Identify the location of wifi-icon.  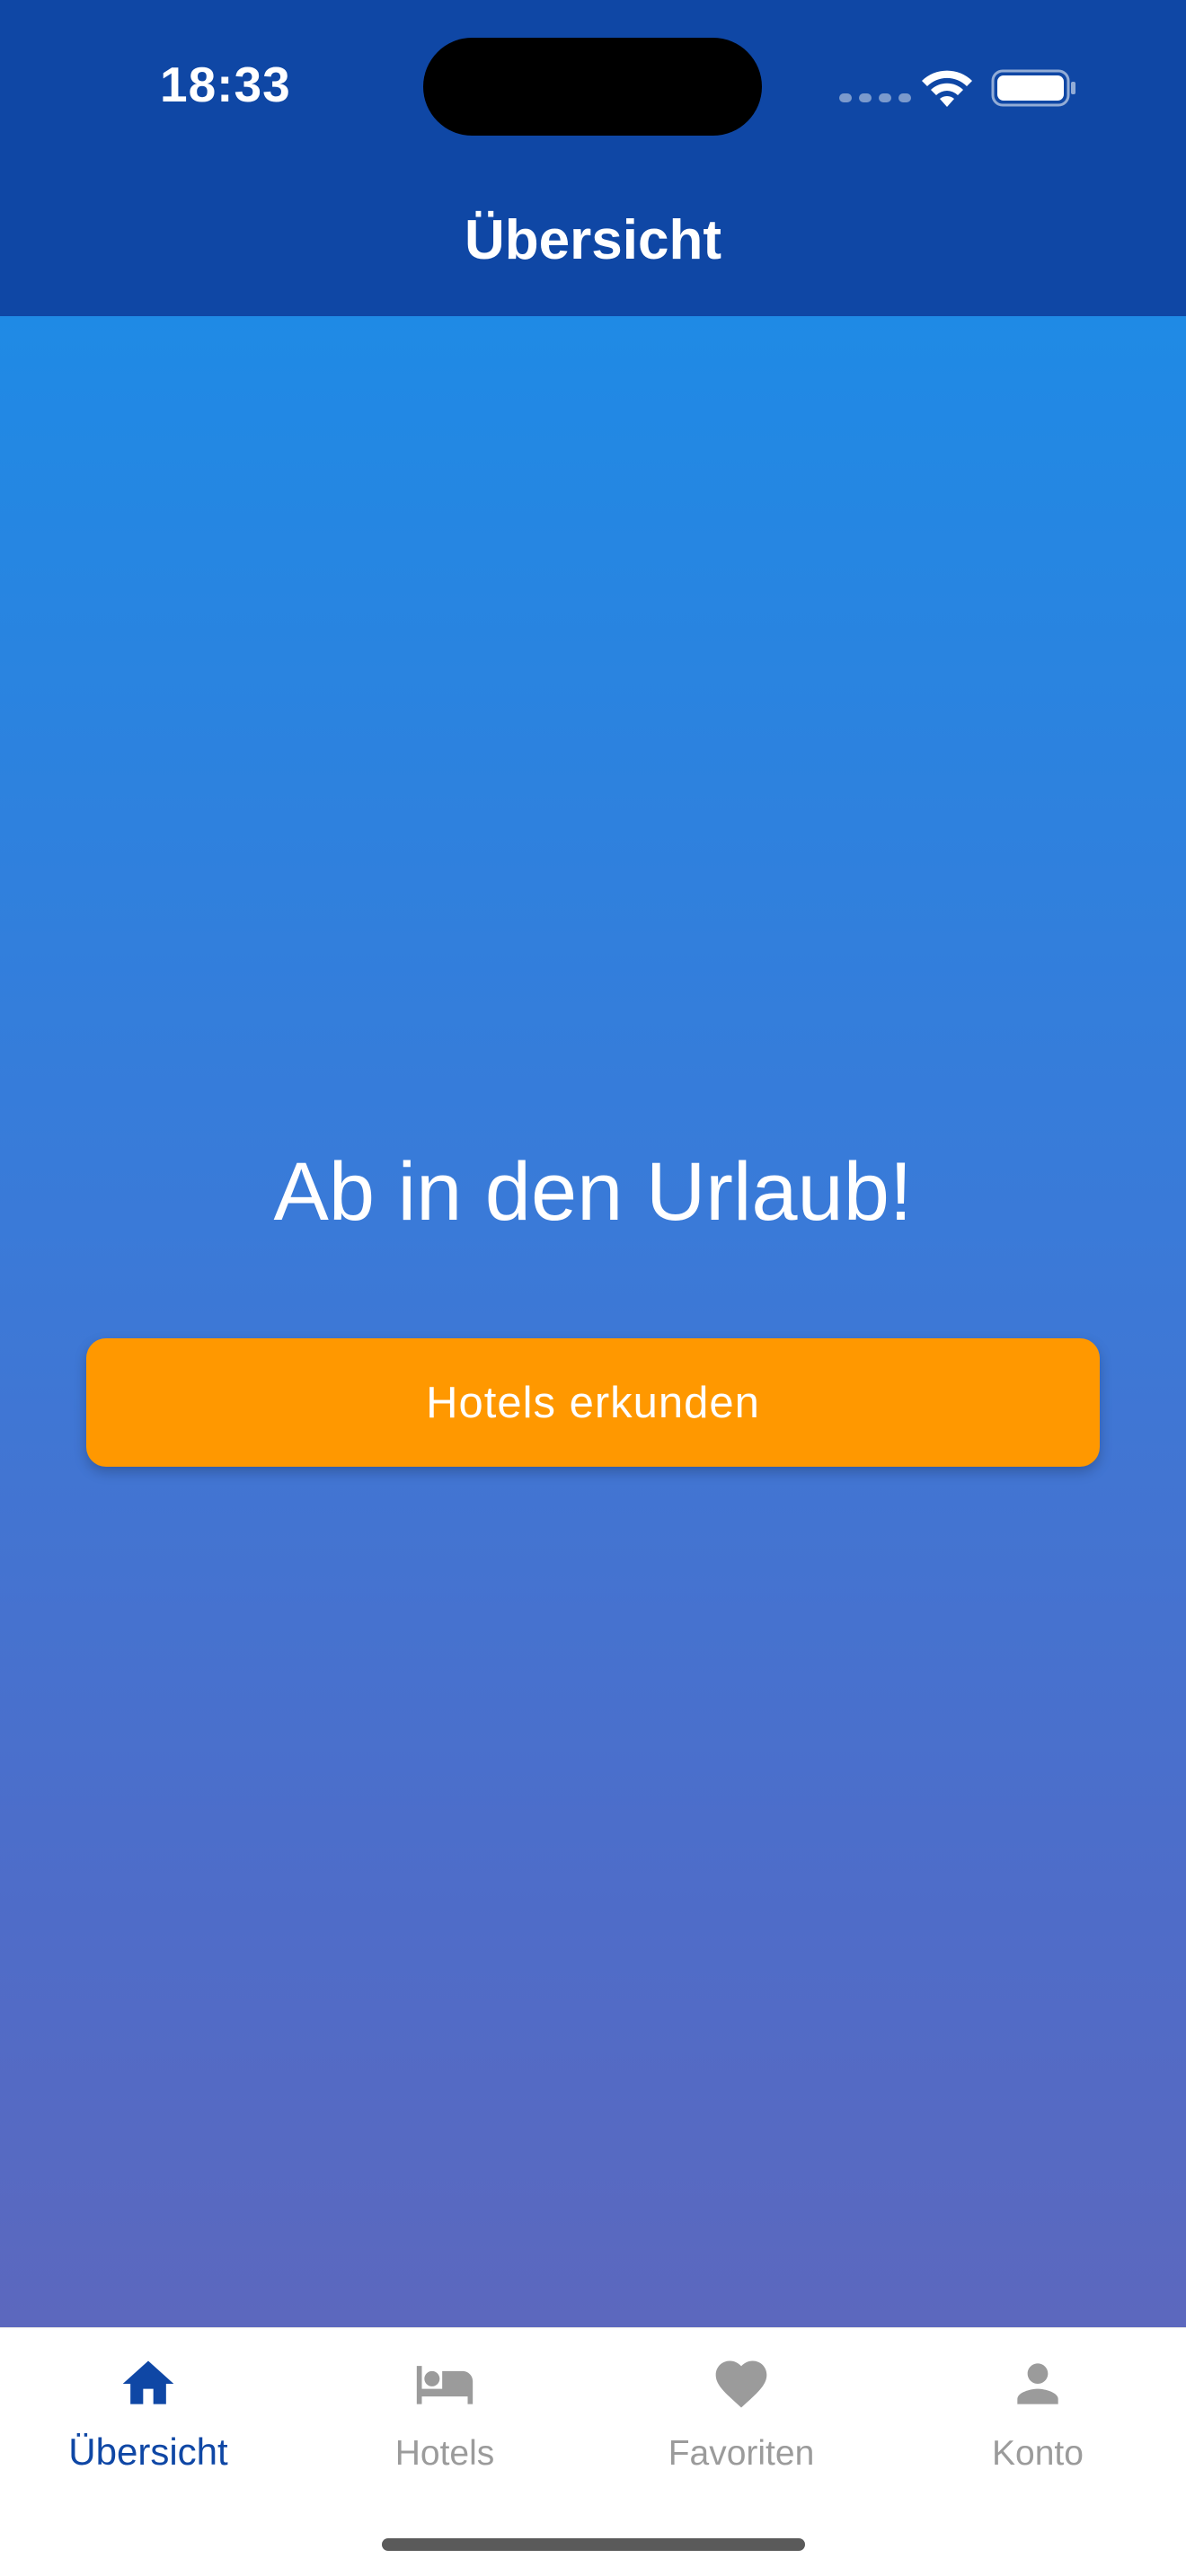
(947, 88).